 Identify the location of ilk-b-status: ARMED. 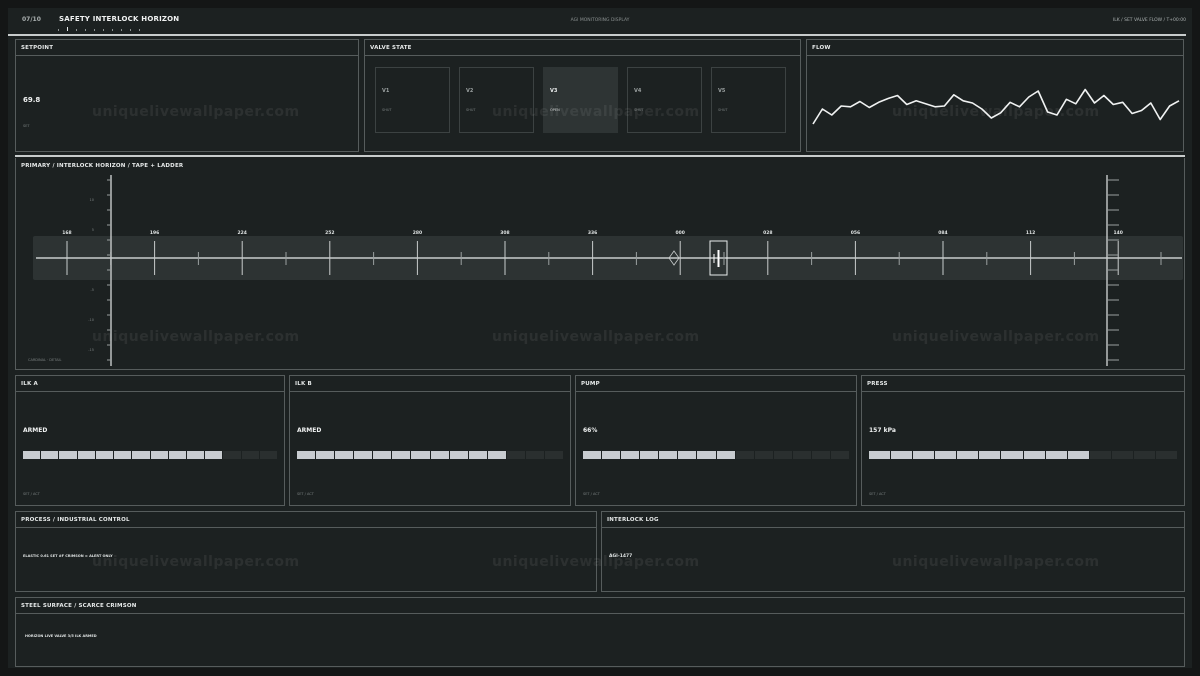
(309, 430).